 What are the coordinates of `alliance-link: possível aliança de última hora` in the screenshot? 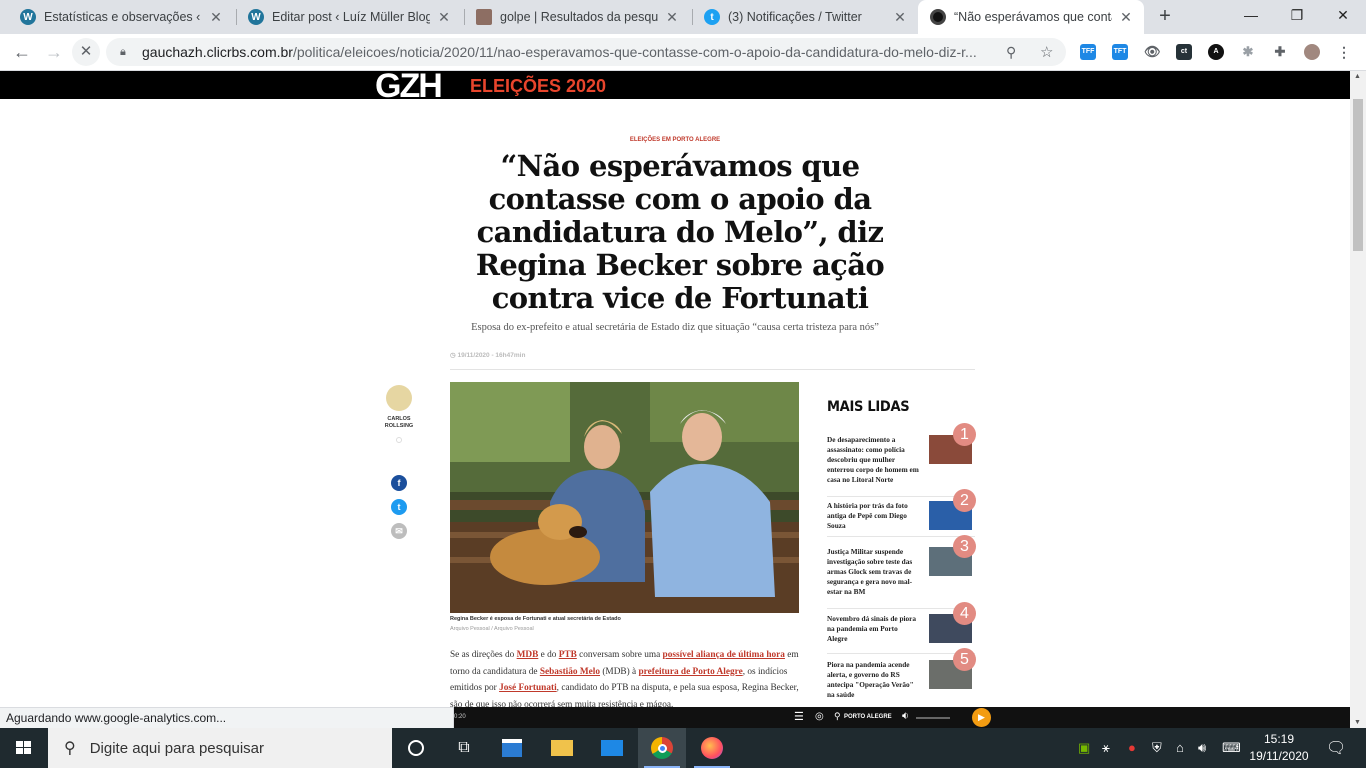 It's located at (724, 655).